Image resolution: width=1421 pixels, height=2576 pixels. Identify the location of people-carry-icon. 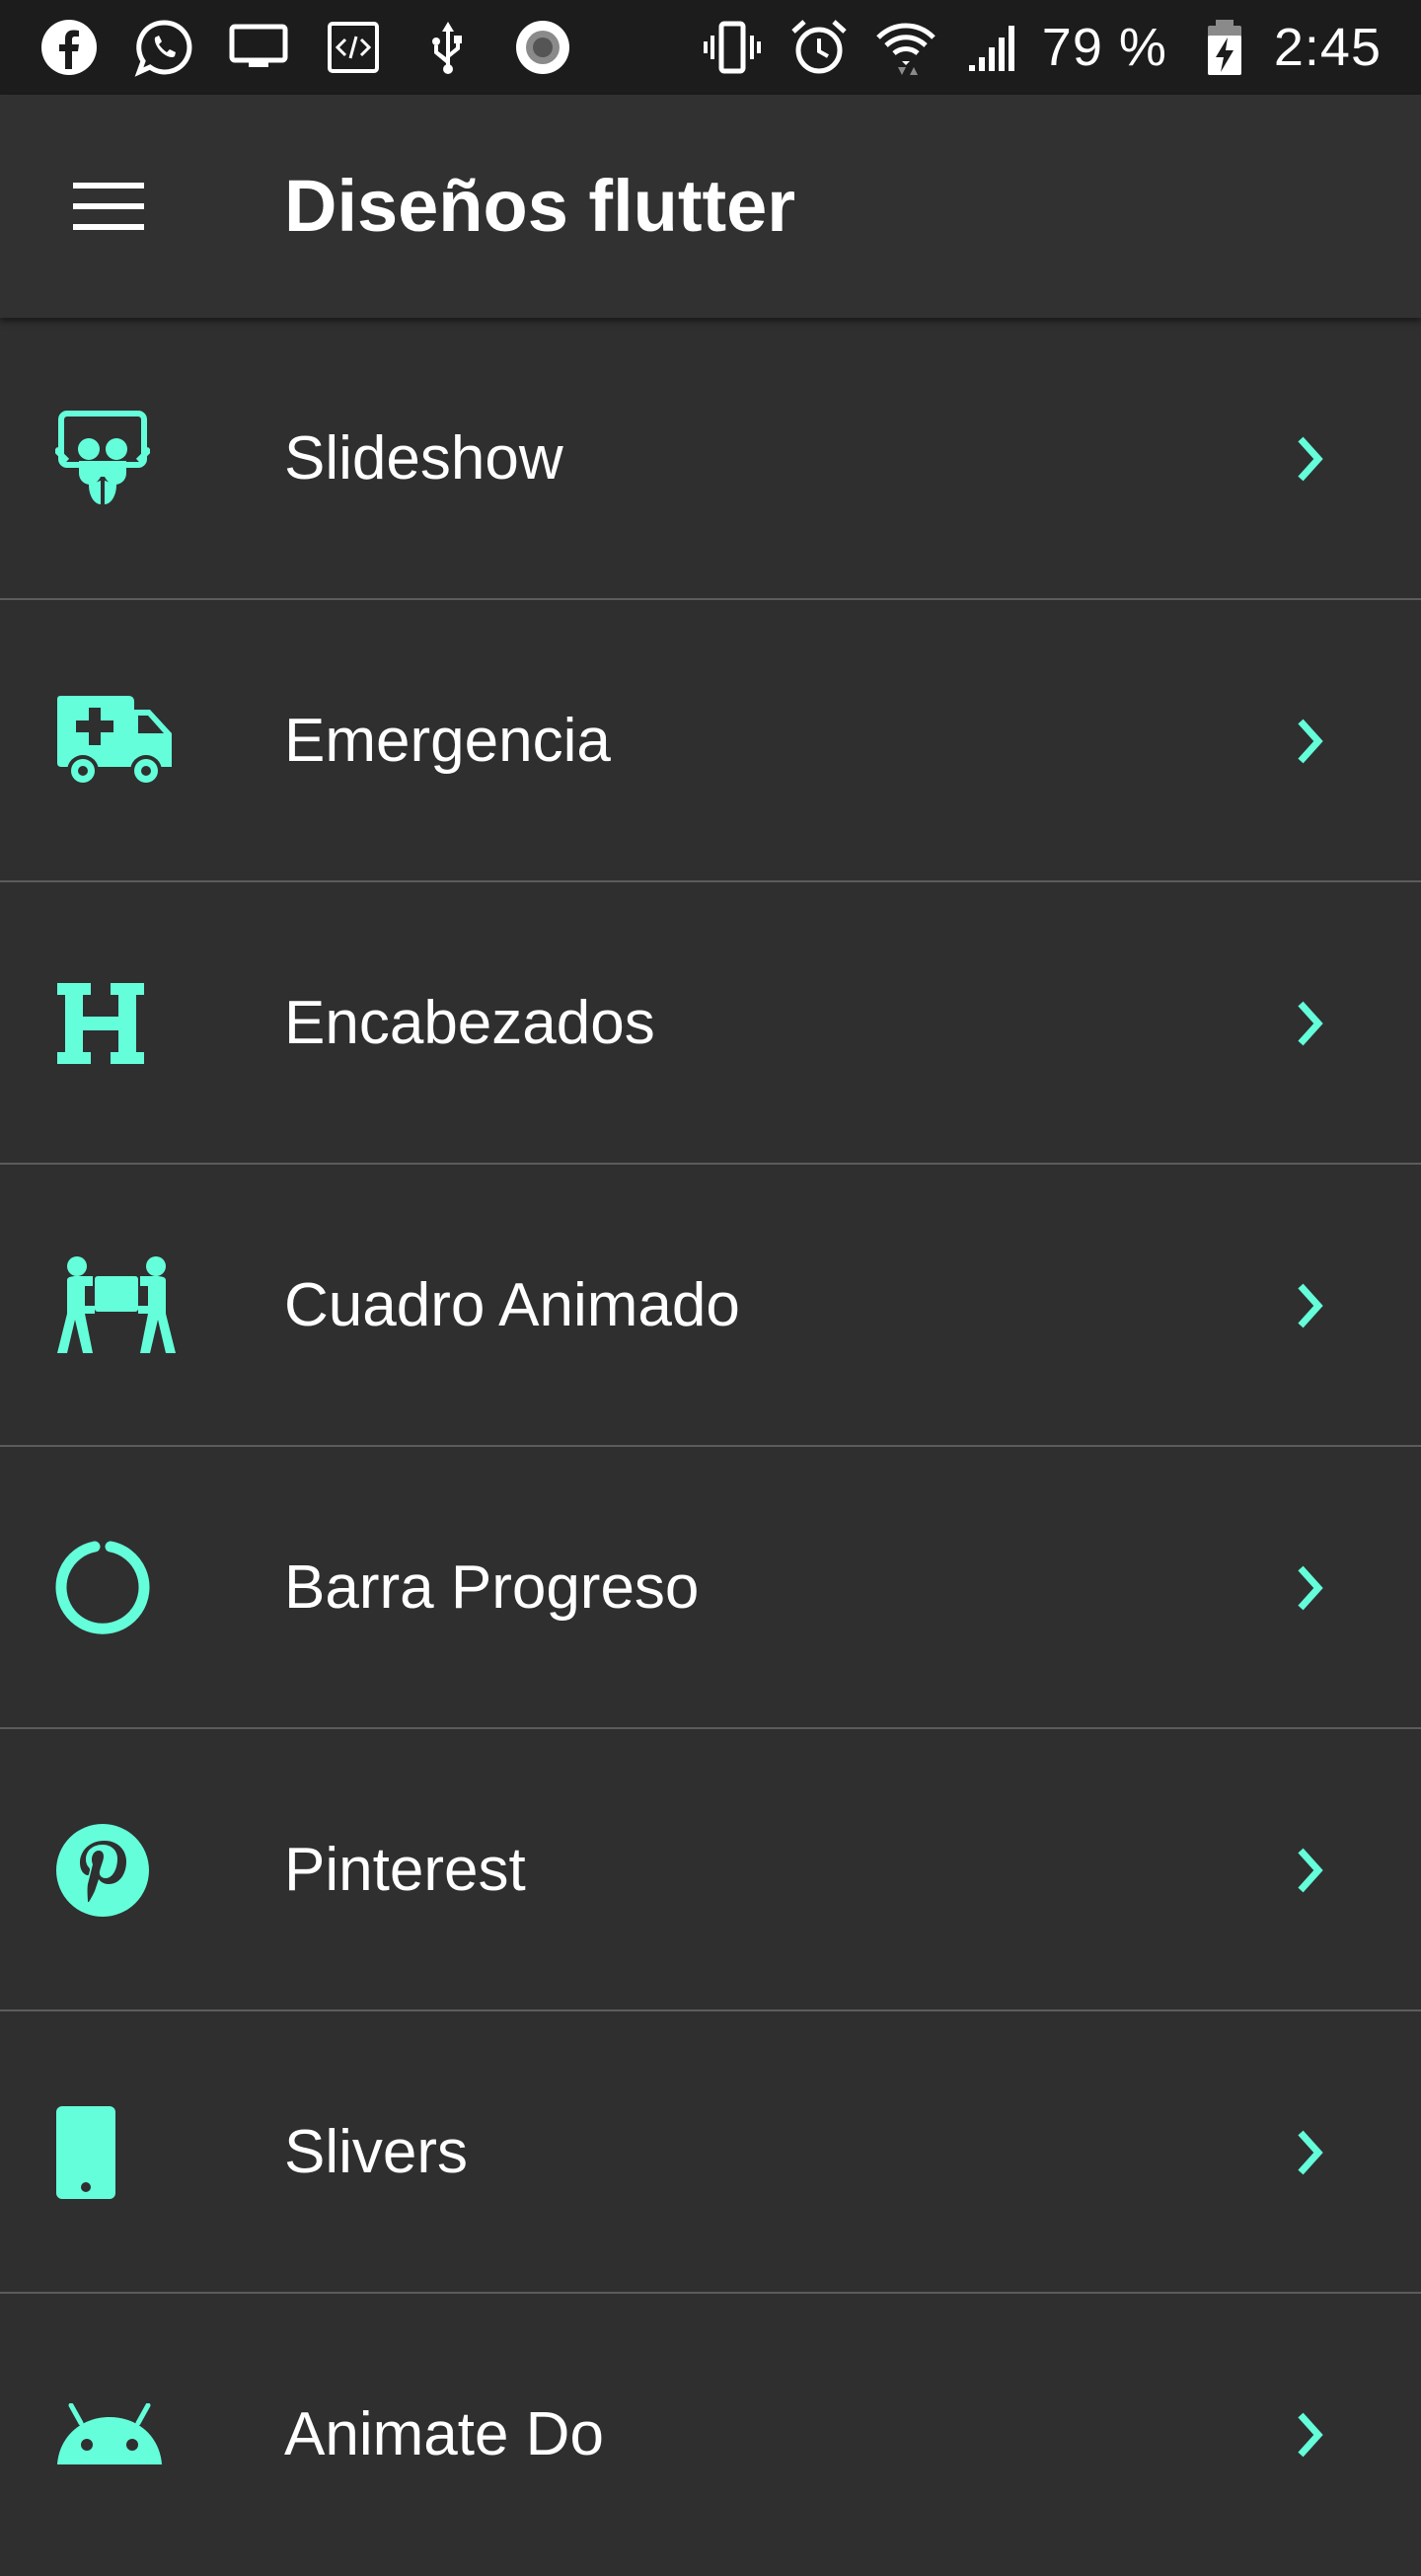
(124, 1306).